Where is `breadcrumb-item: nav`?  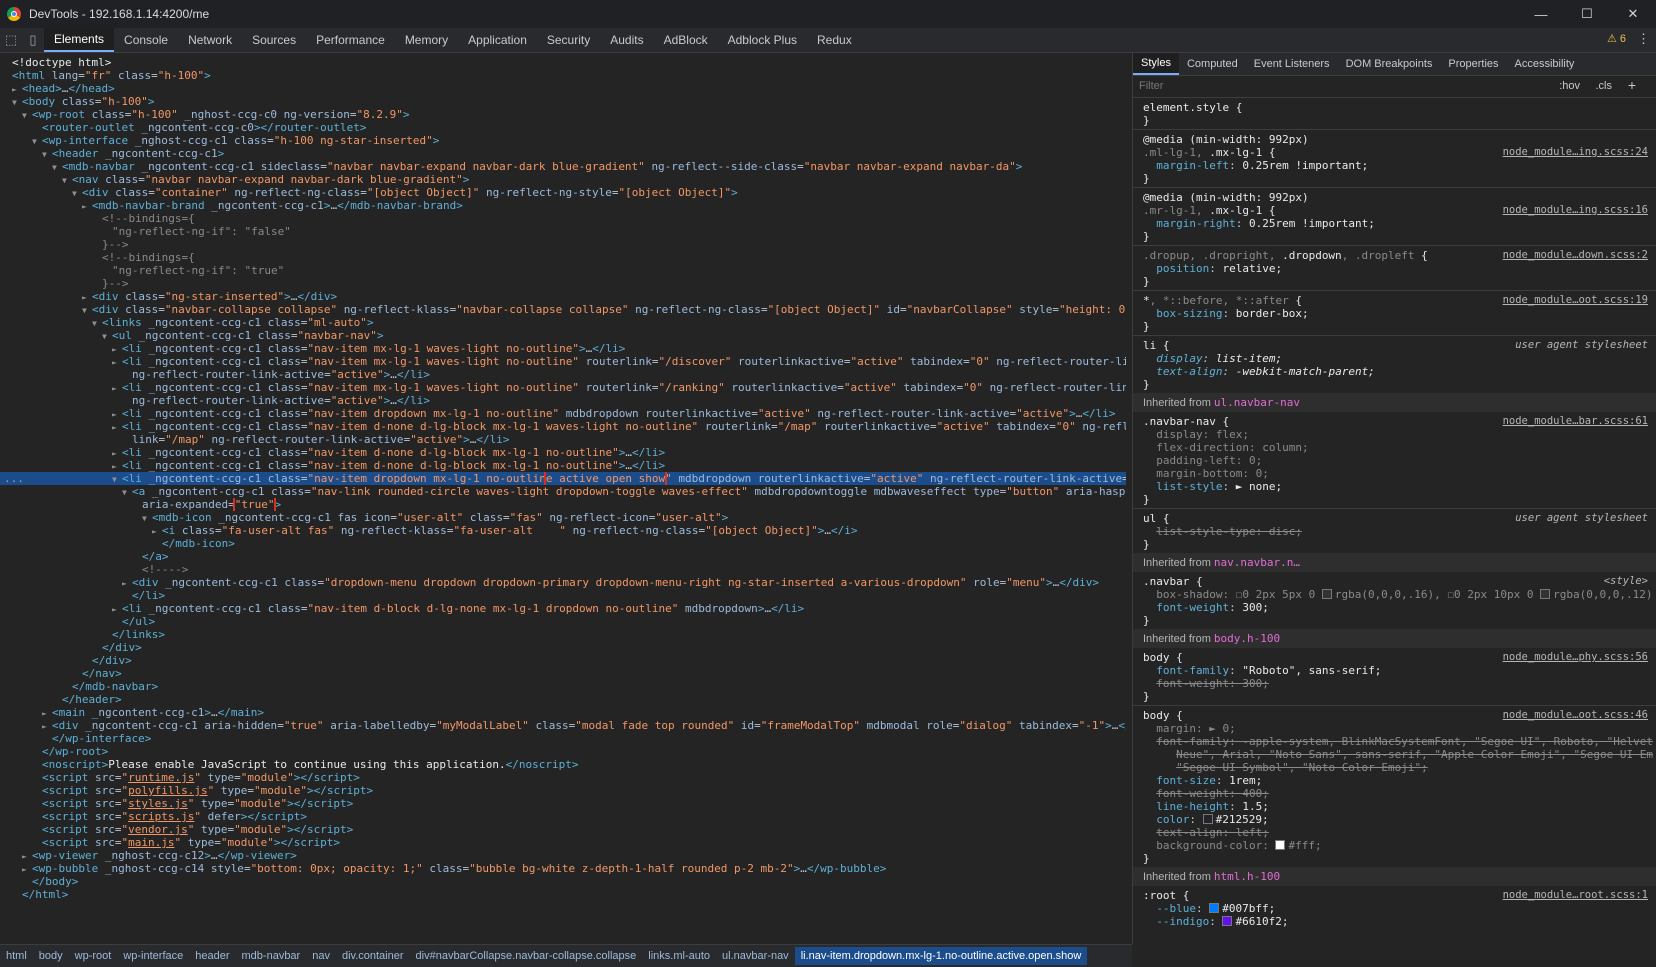 breadcrumb-item: nav is located at coordinates (321, 956).